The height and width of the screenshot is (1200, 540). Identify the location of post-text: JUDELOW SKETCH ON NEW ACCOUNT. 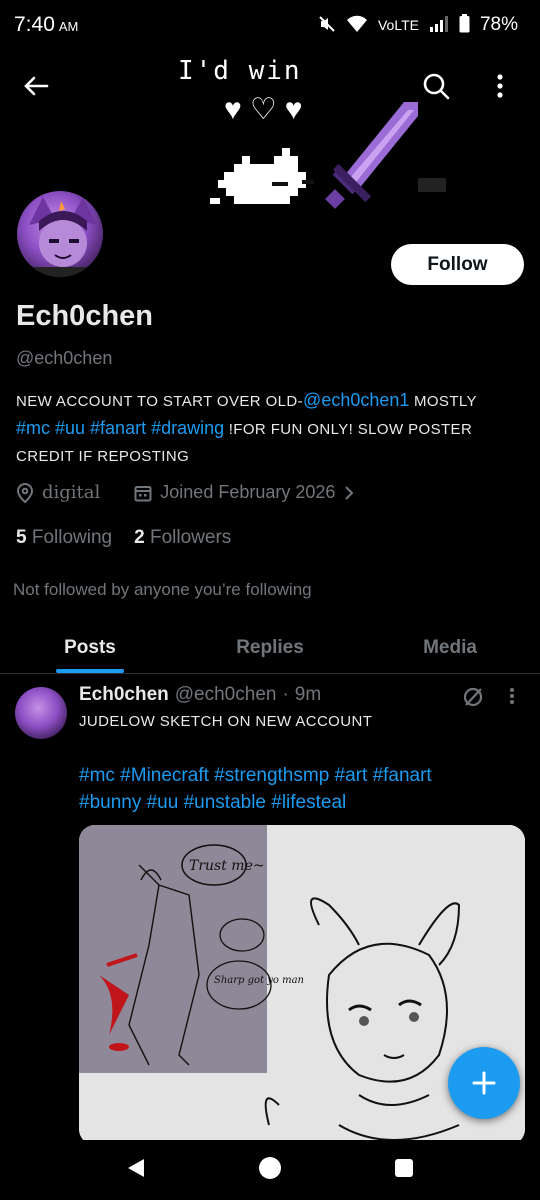
(226, 721).